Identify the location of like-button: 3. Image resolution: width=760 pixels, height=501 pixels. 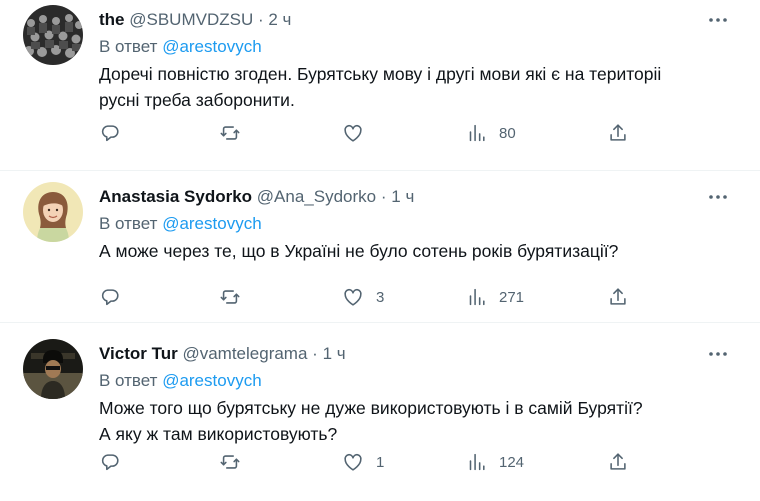
(363, 297).